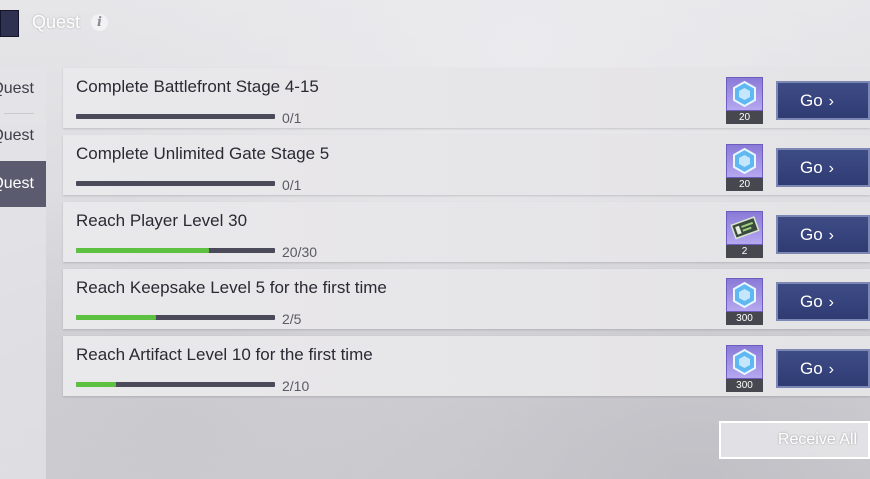  I want to click on back-button, so click(9, 23).